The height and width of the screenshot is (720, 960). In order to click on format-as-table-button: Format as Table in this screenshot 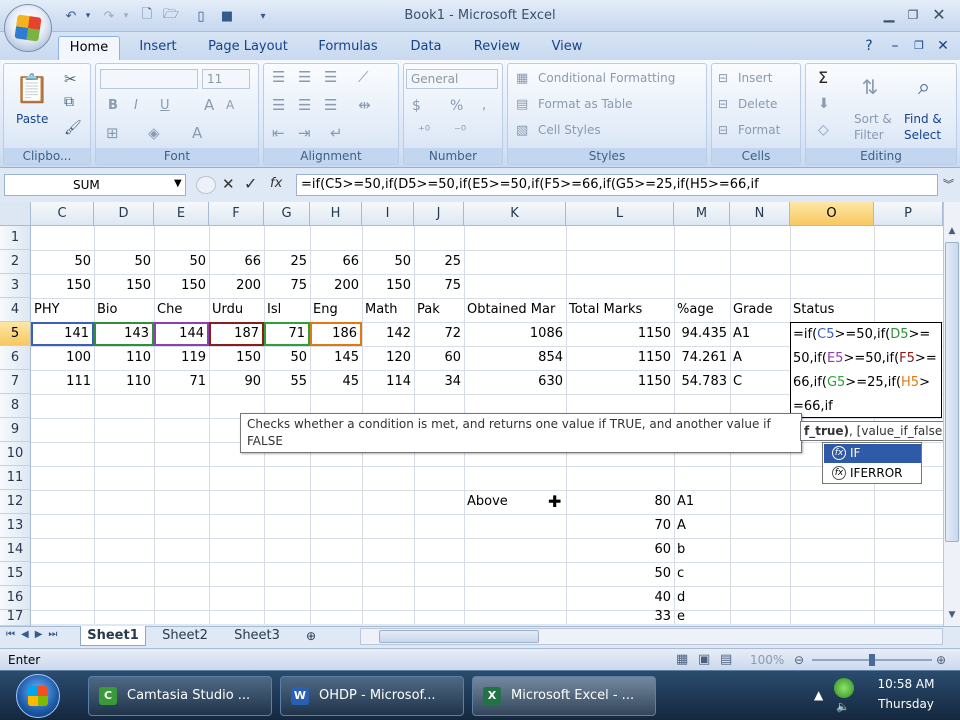, I will do `click(585, 104)`.